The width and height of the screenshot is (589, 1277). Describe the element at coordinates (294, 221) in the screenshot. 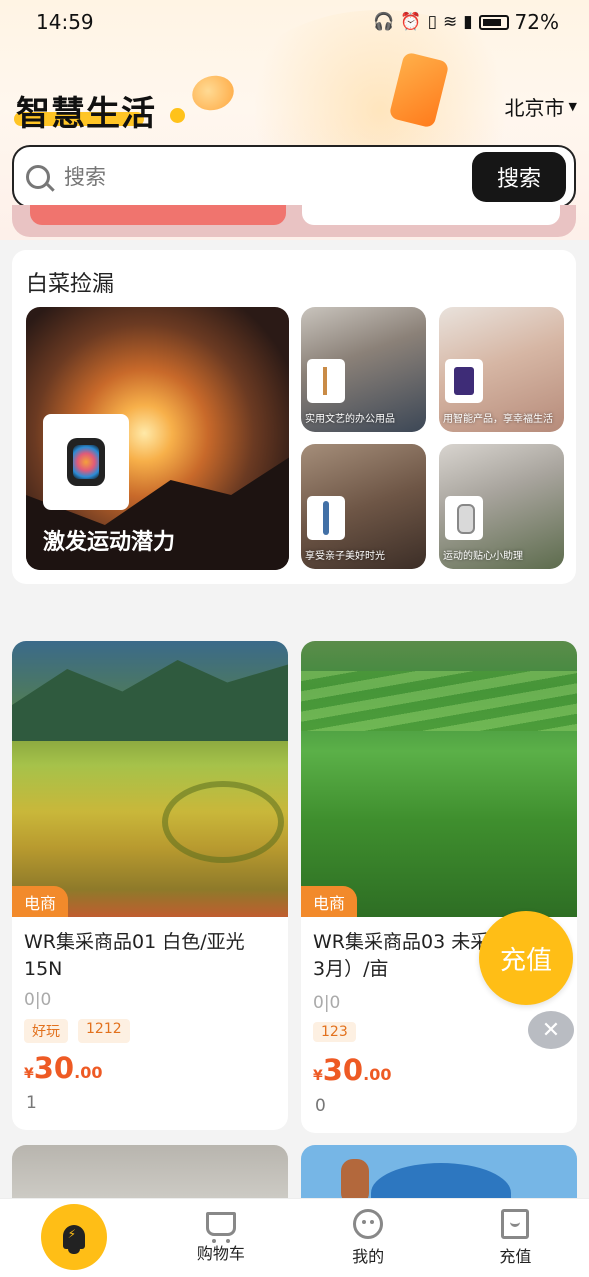

I see `banner-carousel` at that location.